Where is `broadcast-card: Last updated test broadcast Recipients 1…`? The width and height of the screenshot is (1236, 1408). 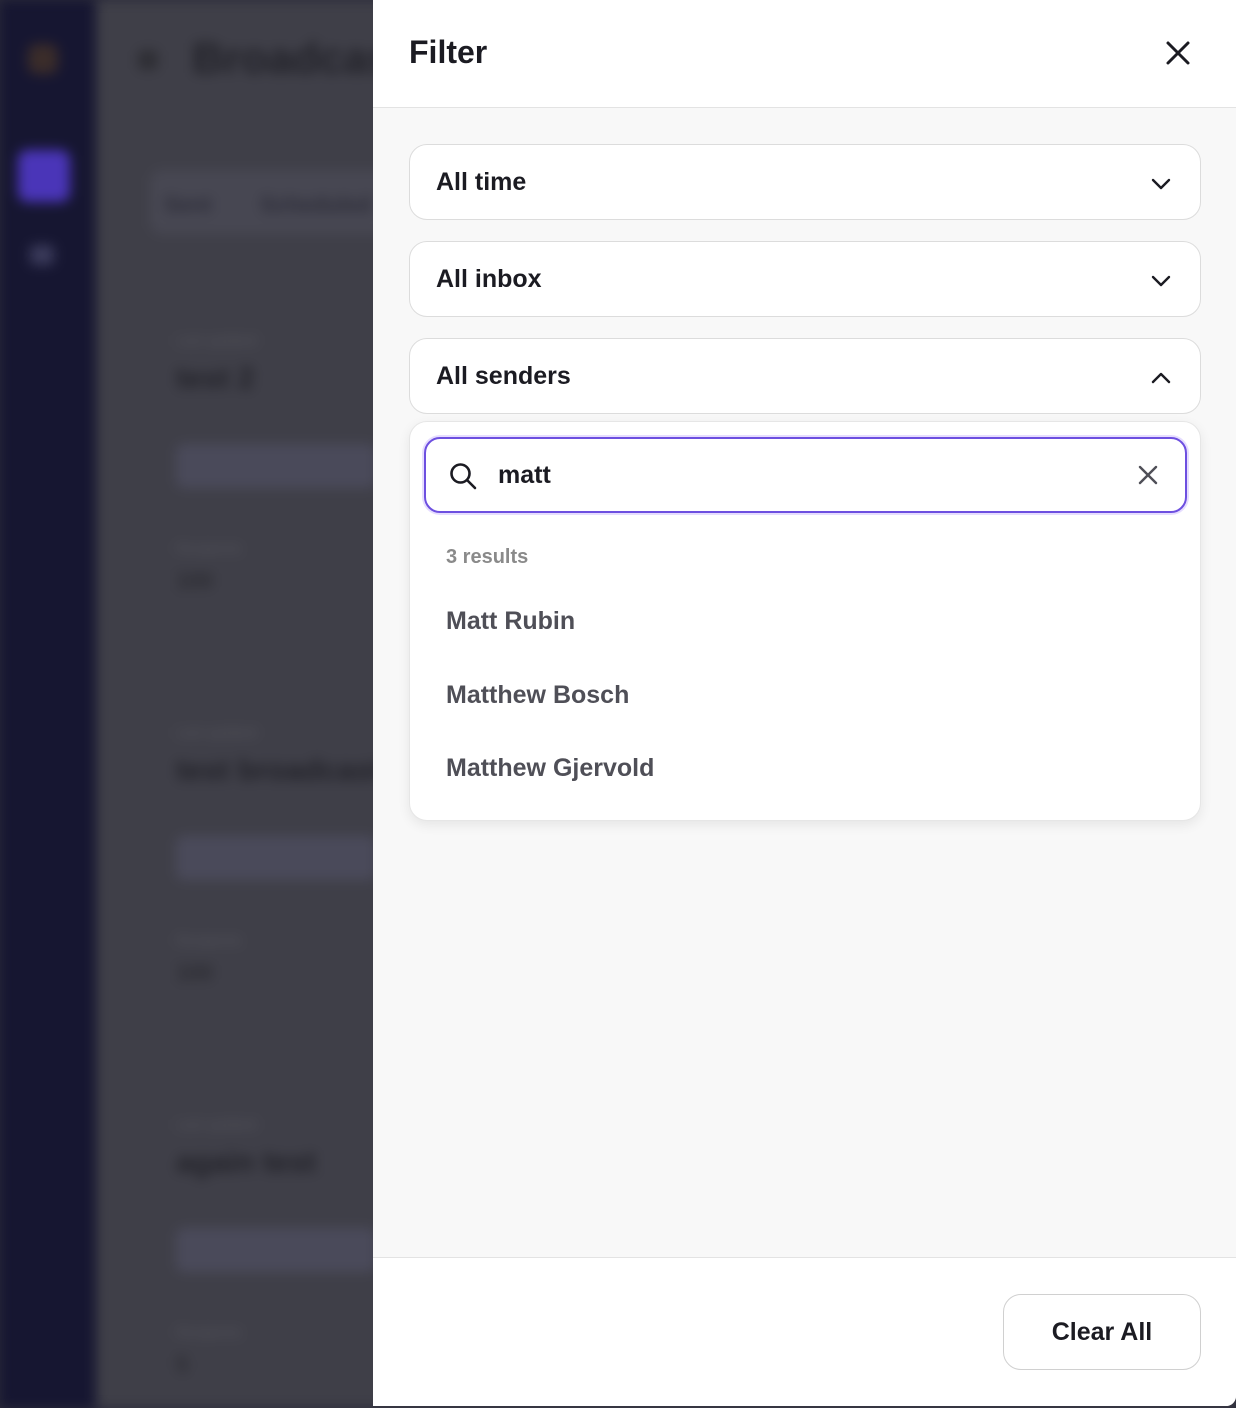
broadcast-card: Last updated test broadcast Recipients 1… is located at coordinates (278, 855).